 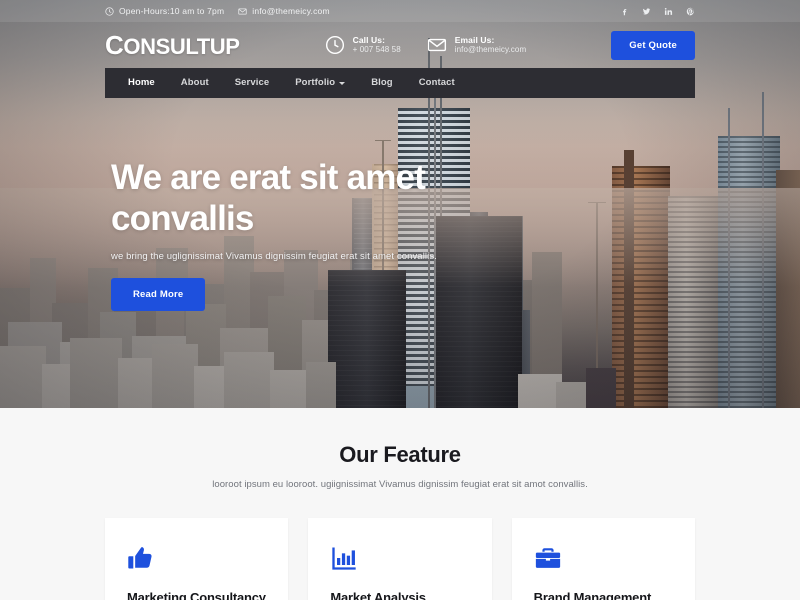 I want to click on top-bar-email-text: info@themeicy.com, so click(x=291, y=11).